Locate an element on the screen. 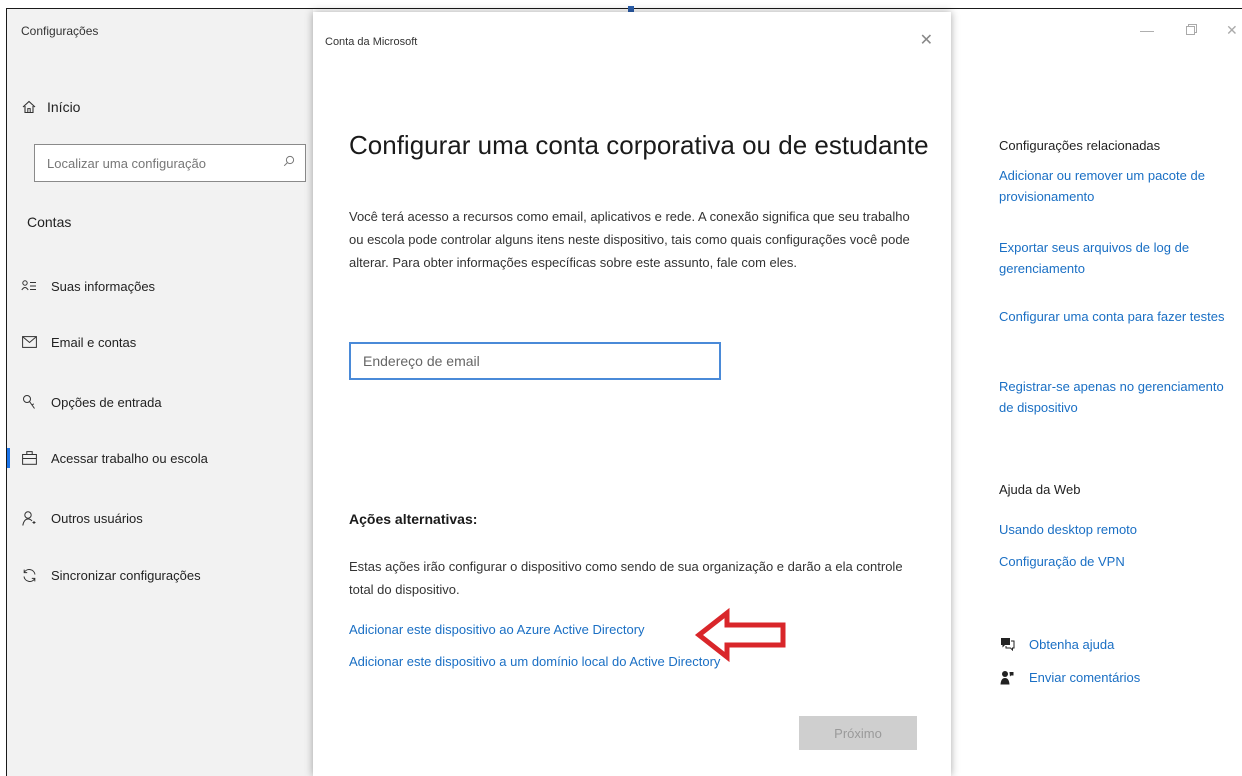 The width and height of the screenshot is (1242, 776). sidebar-item-label: Outros usuários is located at coordinates (97, 518).